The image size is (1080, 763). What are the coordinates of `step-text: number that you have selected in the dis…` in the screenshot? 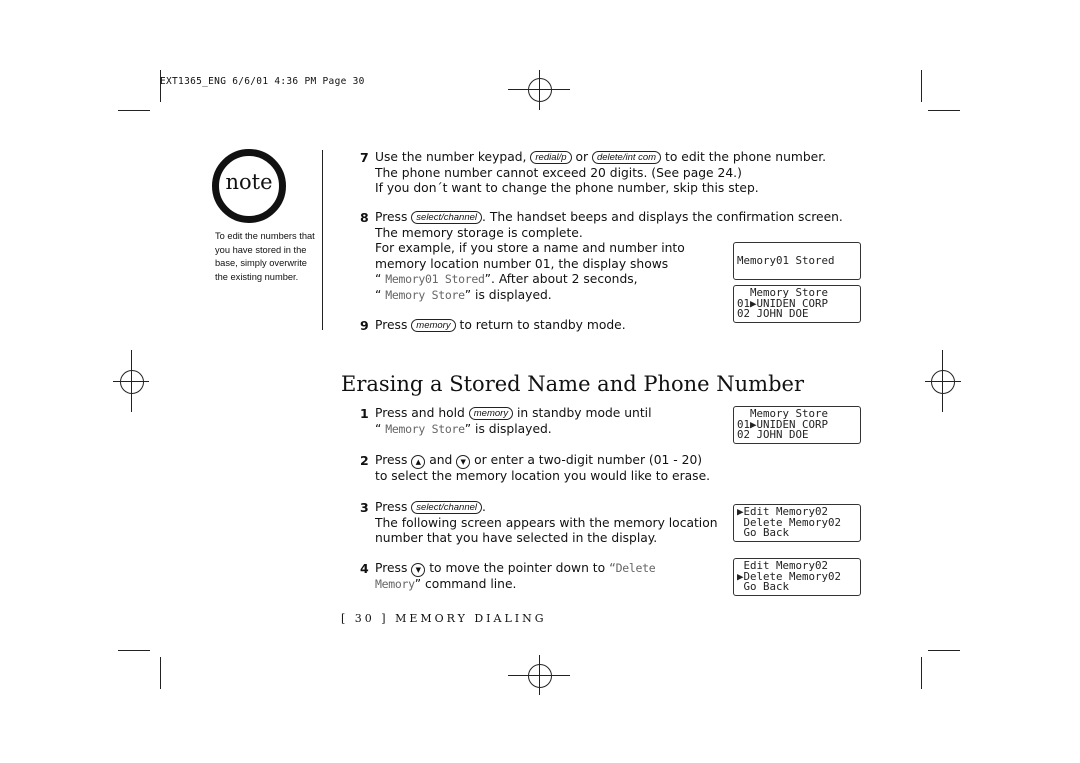 It's located at (516, 538).